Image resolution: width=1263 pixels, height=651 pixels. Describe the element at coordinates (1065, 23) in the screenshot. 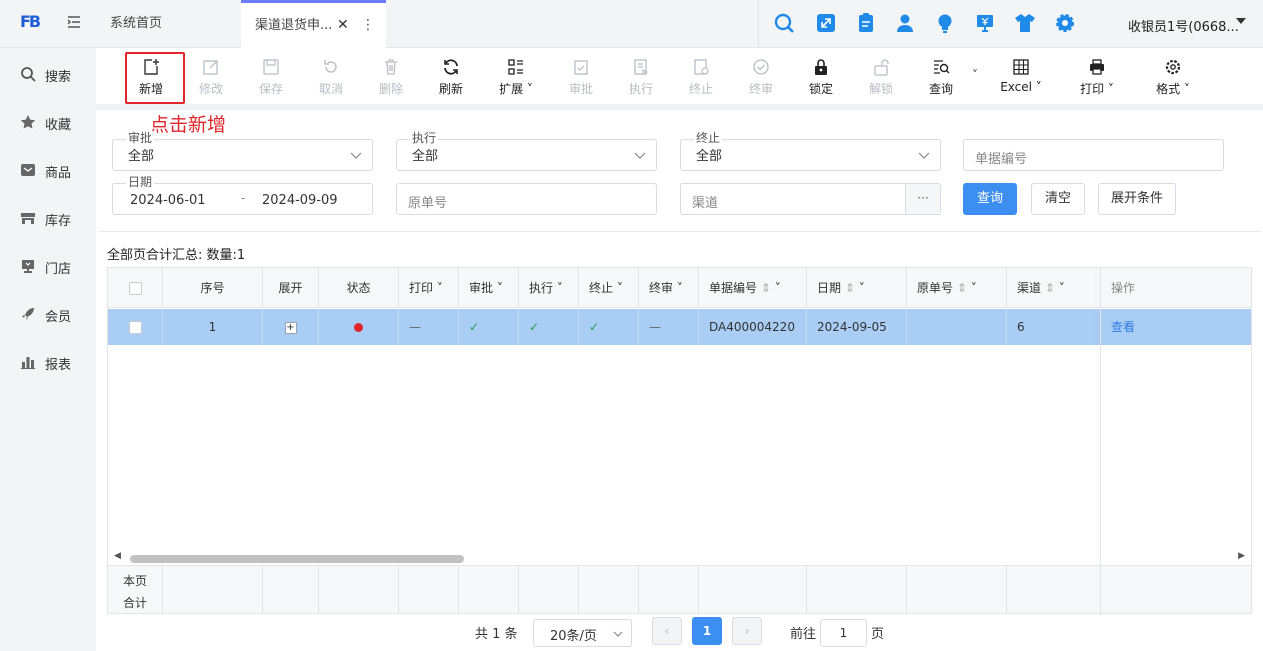

I see `gear-icon` at that location.